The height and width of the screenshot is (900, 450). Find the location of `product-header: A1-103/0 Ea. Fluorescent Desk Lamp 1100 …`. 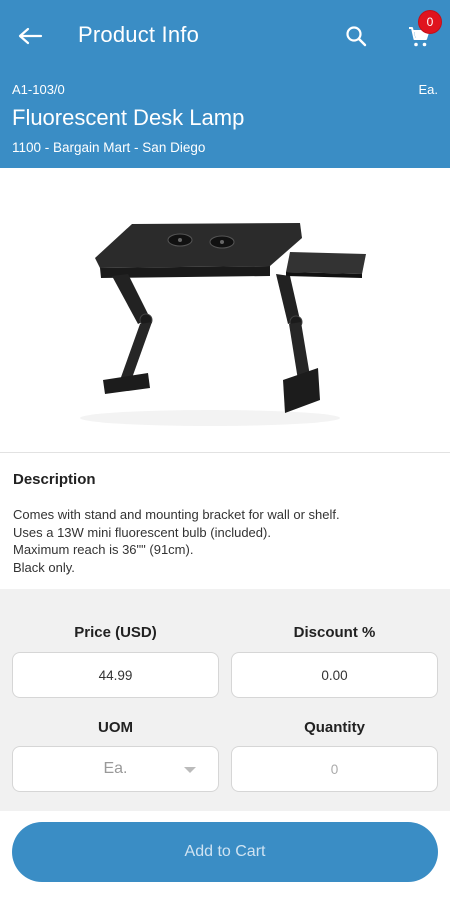

product-header: A1-103/0 Ea. Fluorescent Desk Lamp 1100 … is located at coordinates (225, 120).